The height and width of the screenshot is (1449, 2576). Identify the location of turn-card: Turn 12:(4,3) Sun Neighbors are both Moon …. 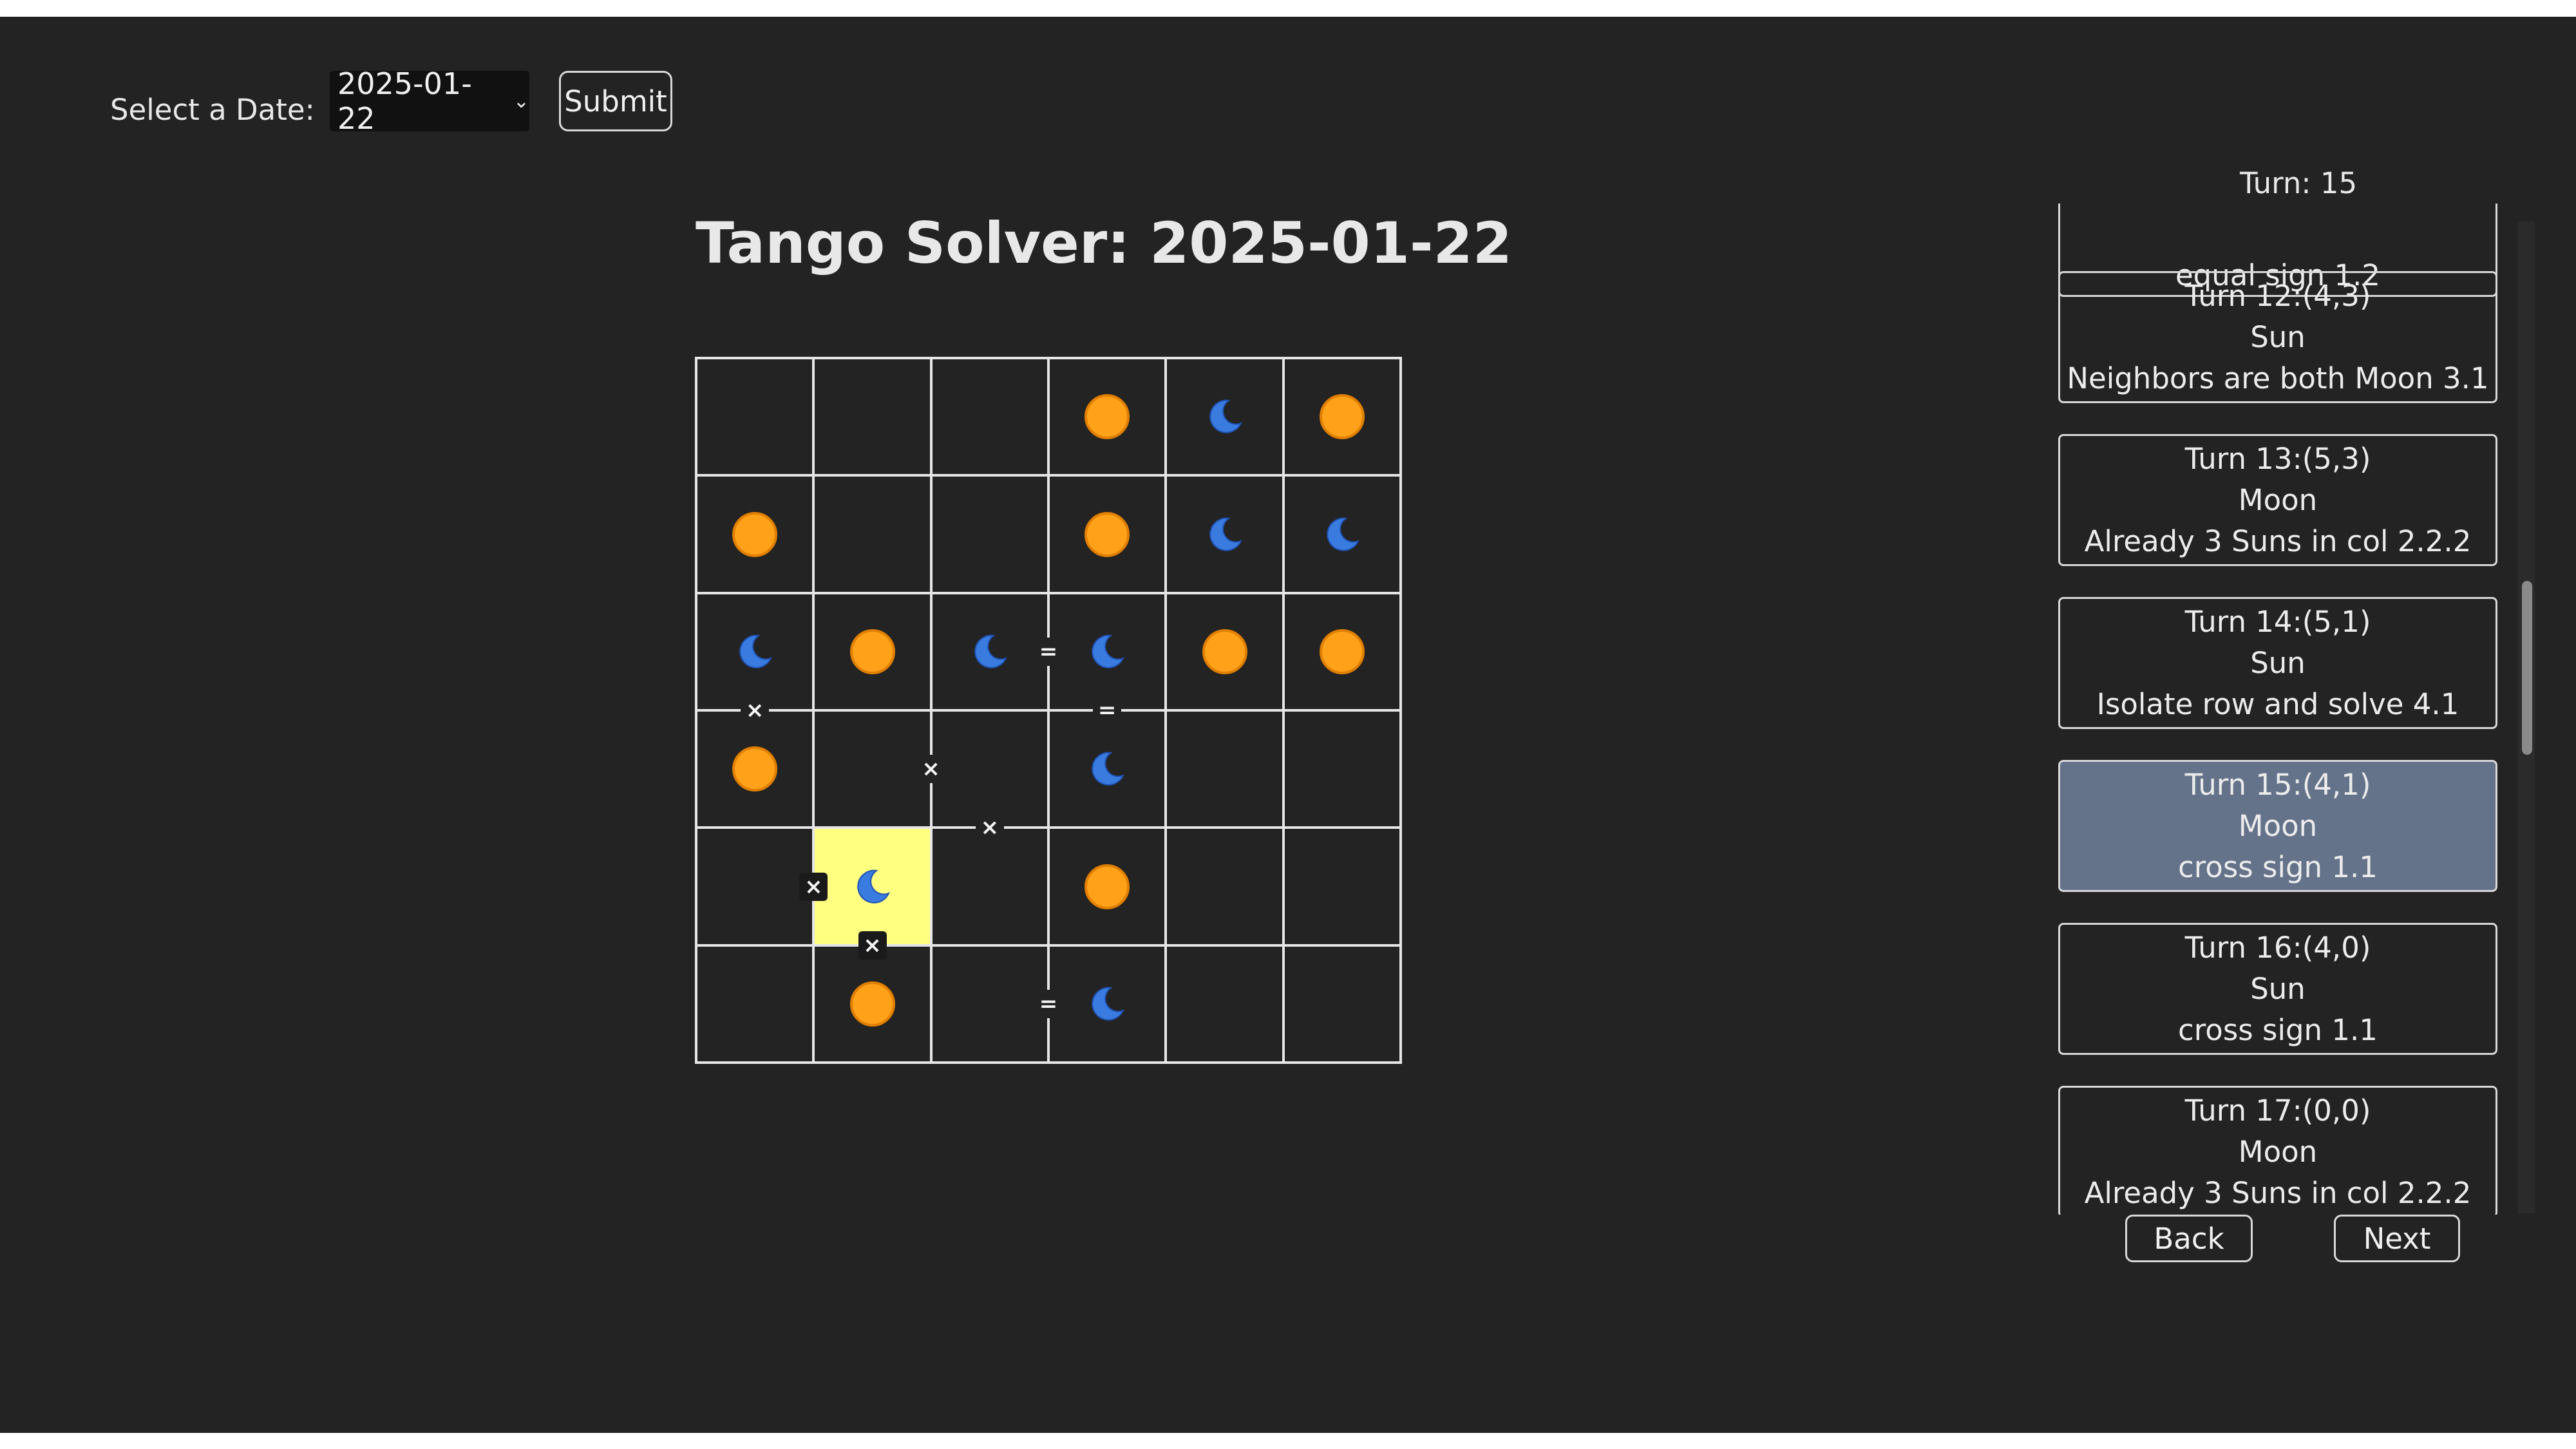
(2277, 337).